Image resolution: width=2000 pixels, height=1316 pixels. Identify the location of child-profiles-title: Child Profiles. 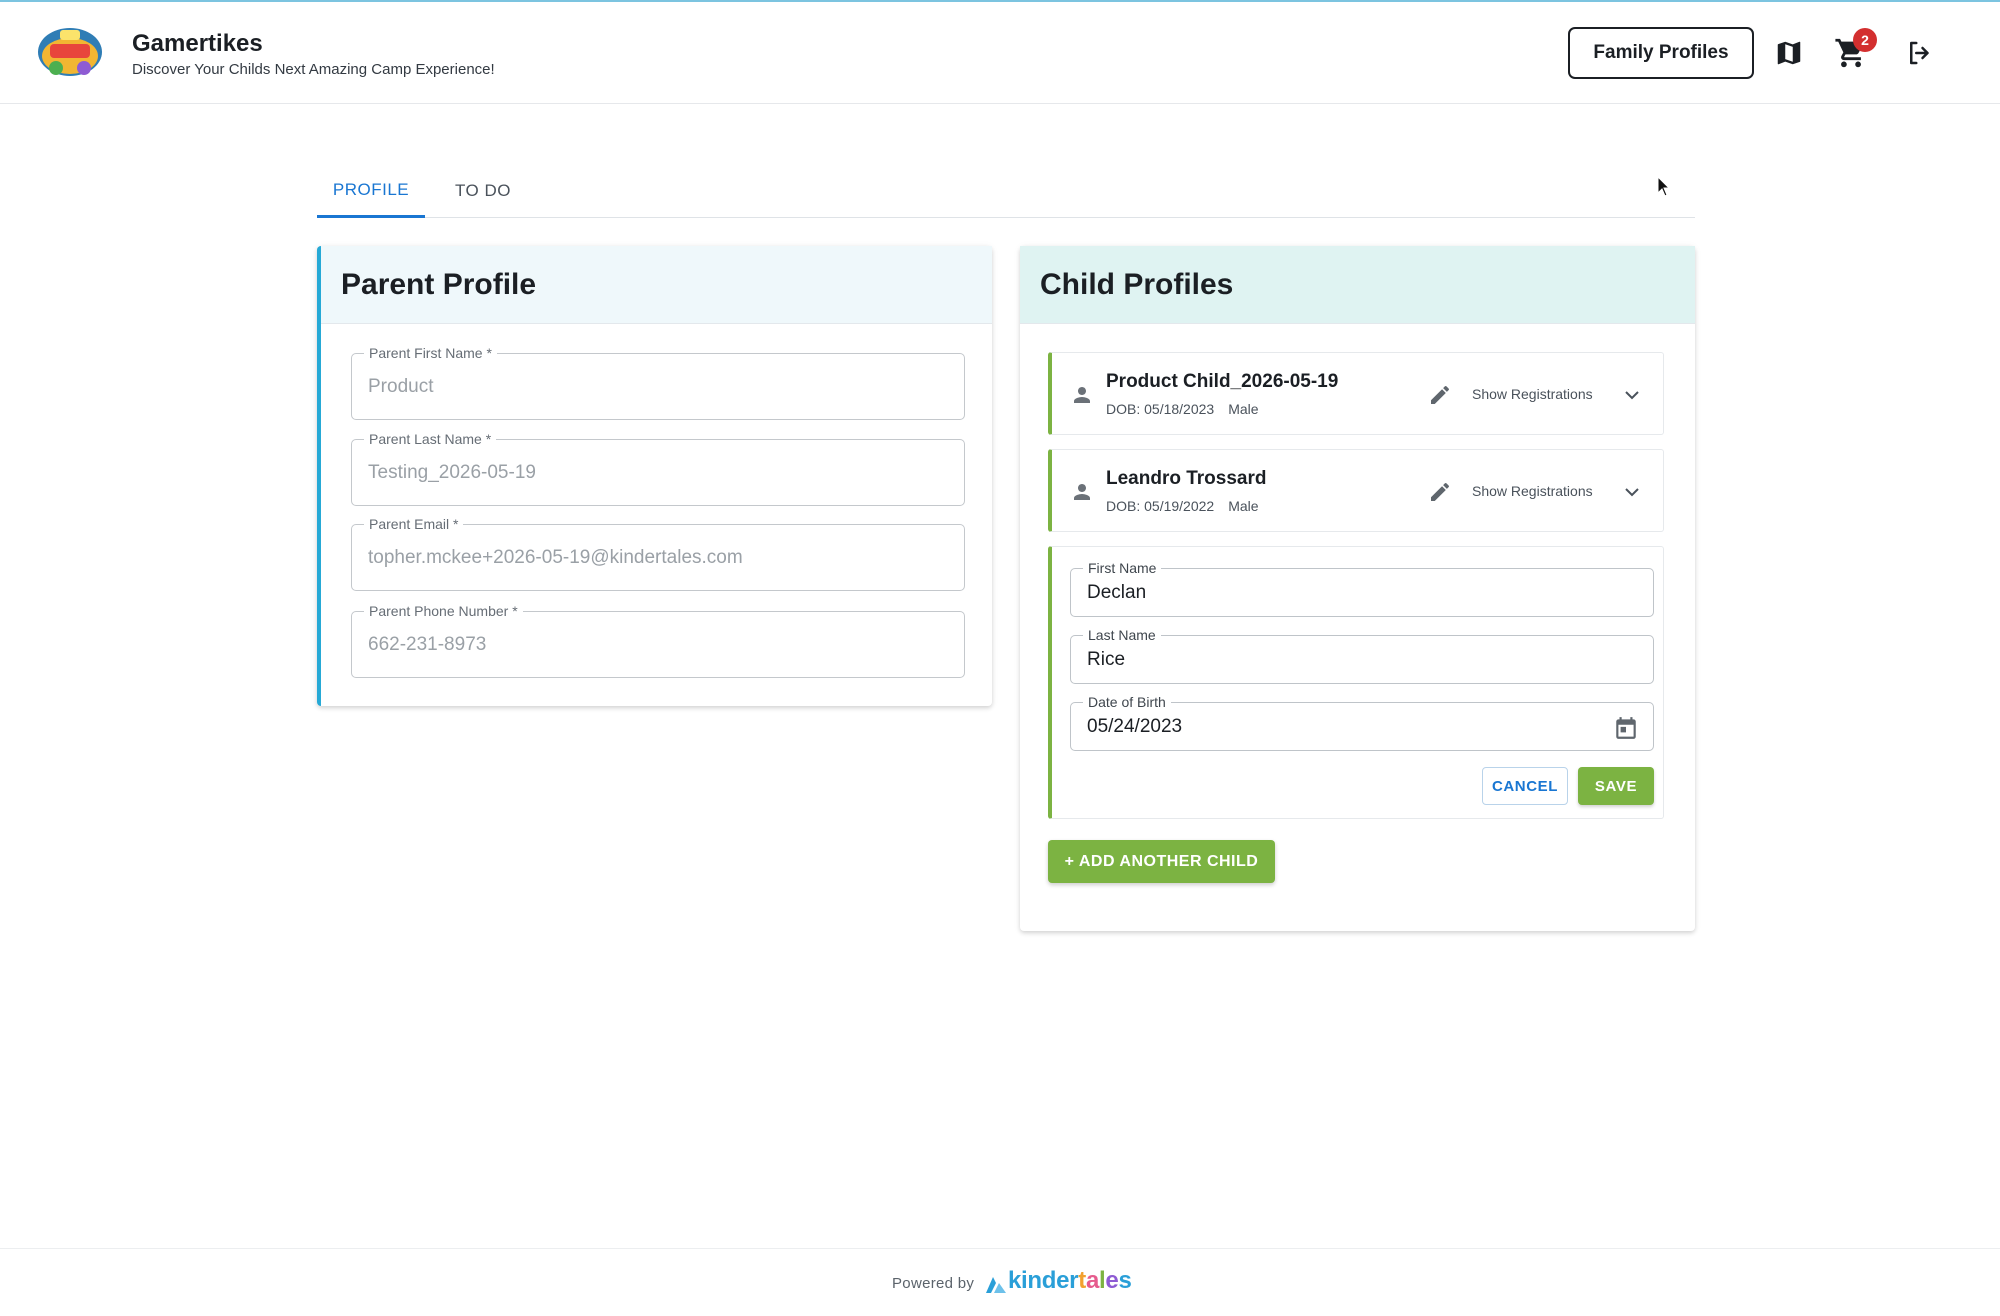
(1357, 285).